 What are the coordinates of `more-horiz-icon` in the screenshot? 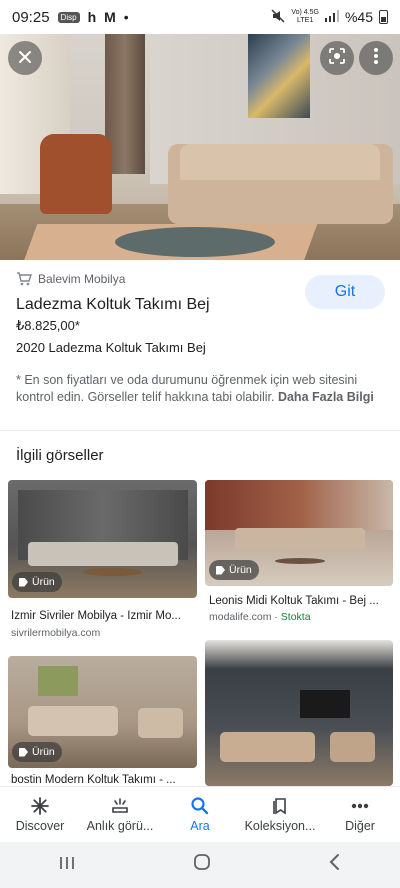 It's located at (360, 806).